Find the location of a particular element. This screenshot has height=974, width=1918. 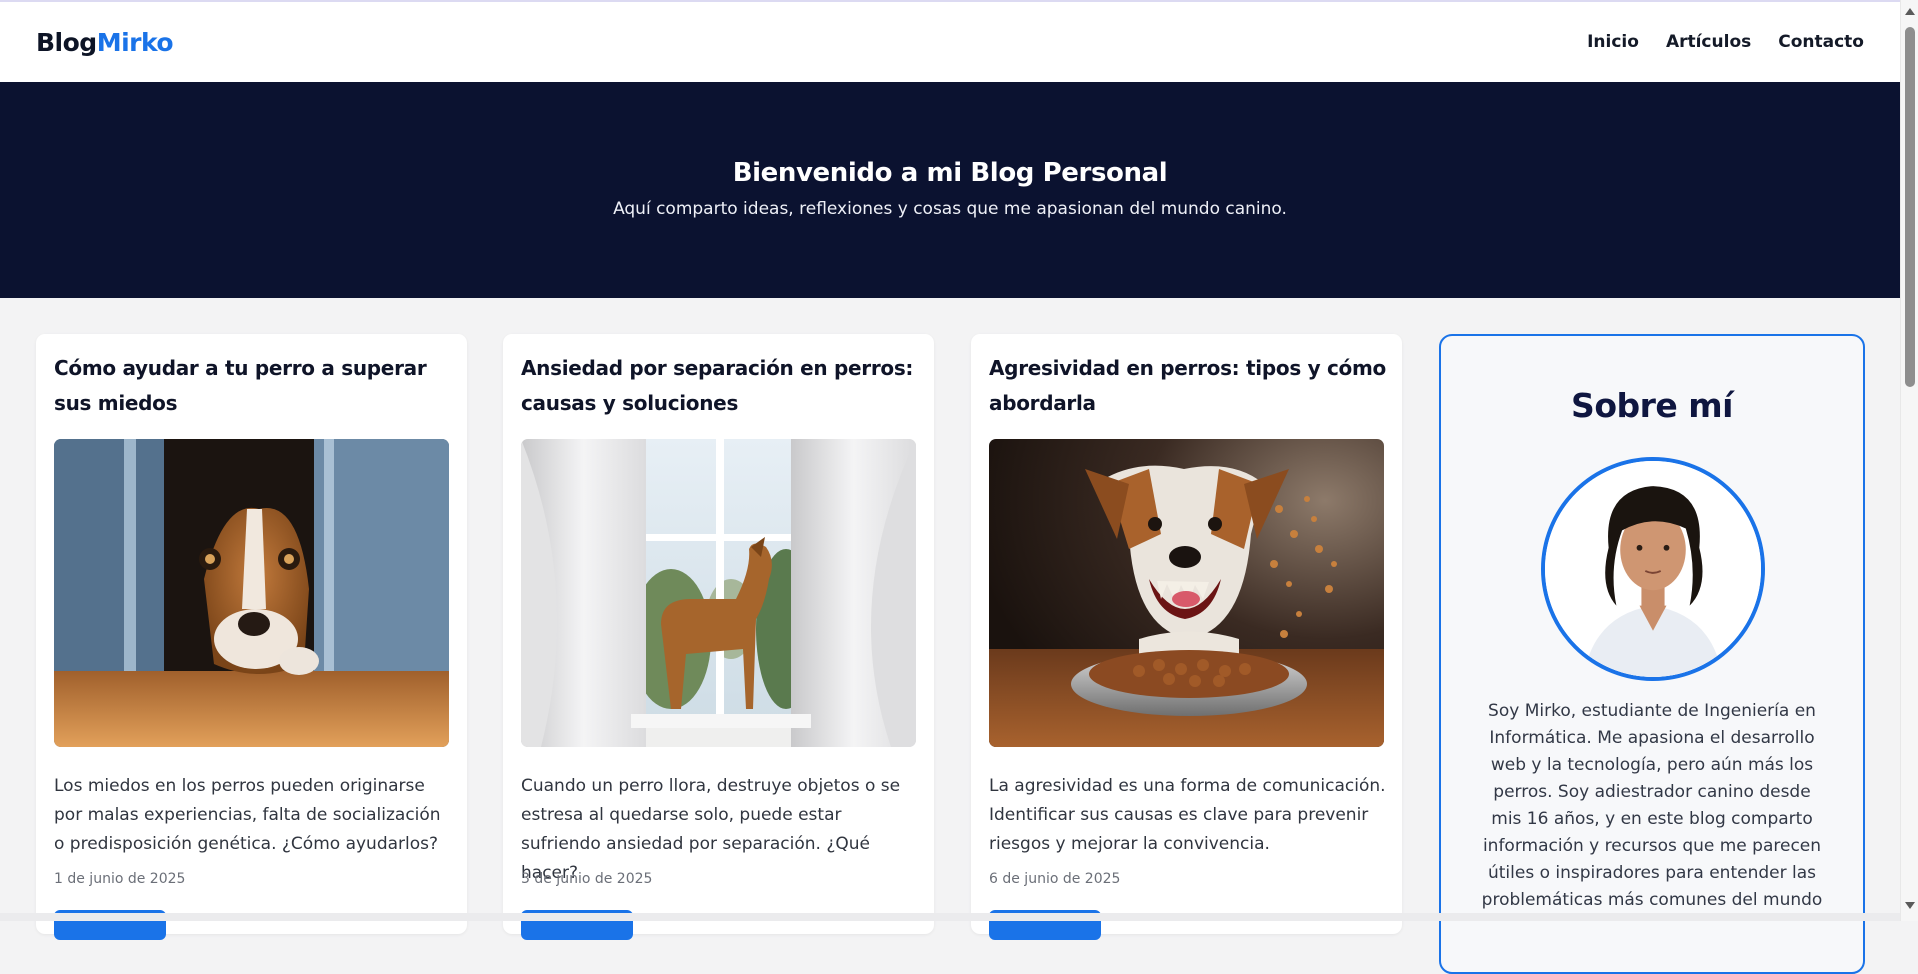

nav-link-contacto: Contacto is located at coordinates (1821, 42).